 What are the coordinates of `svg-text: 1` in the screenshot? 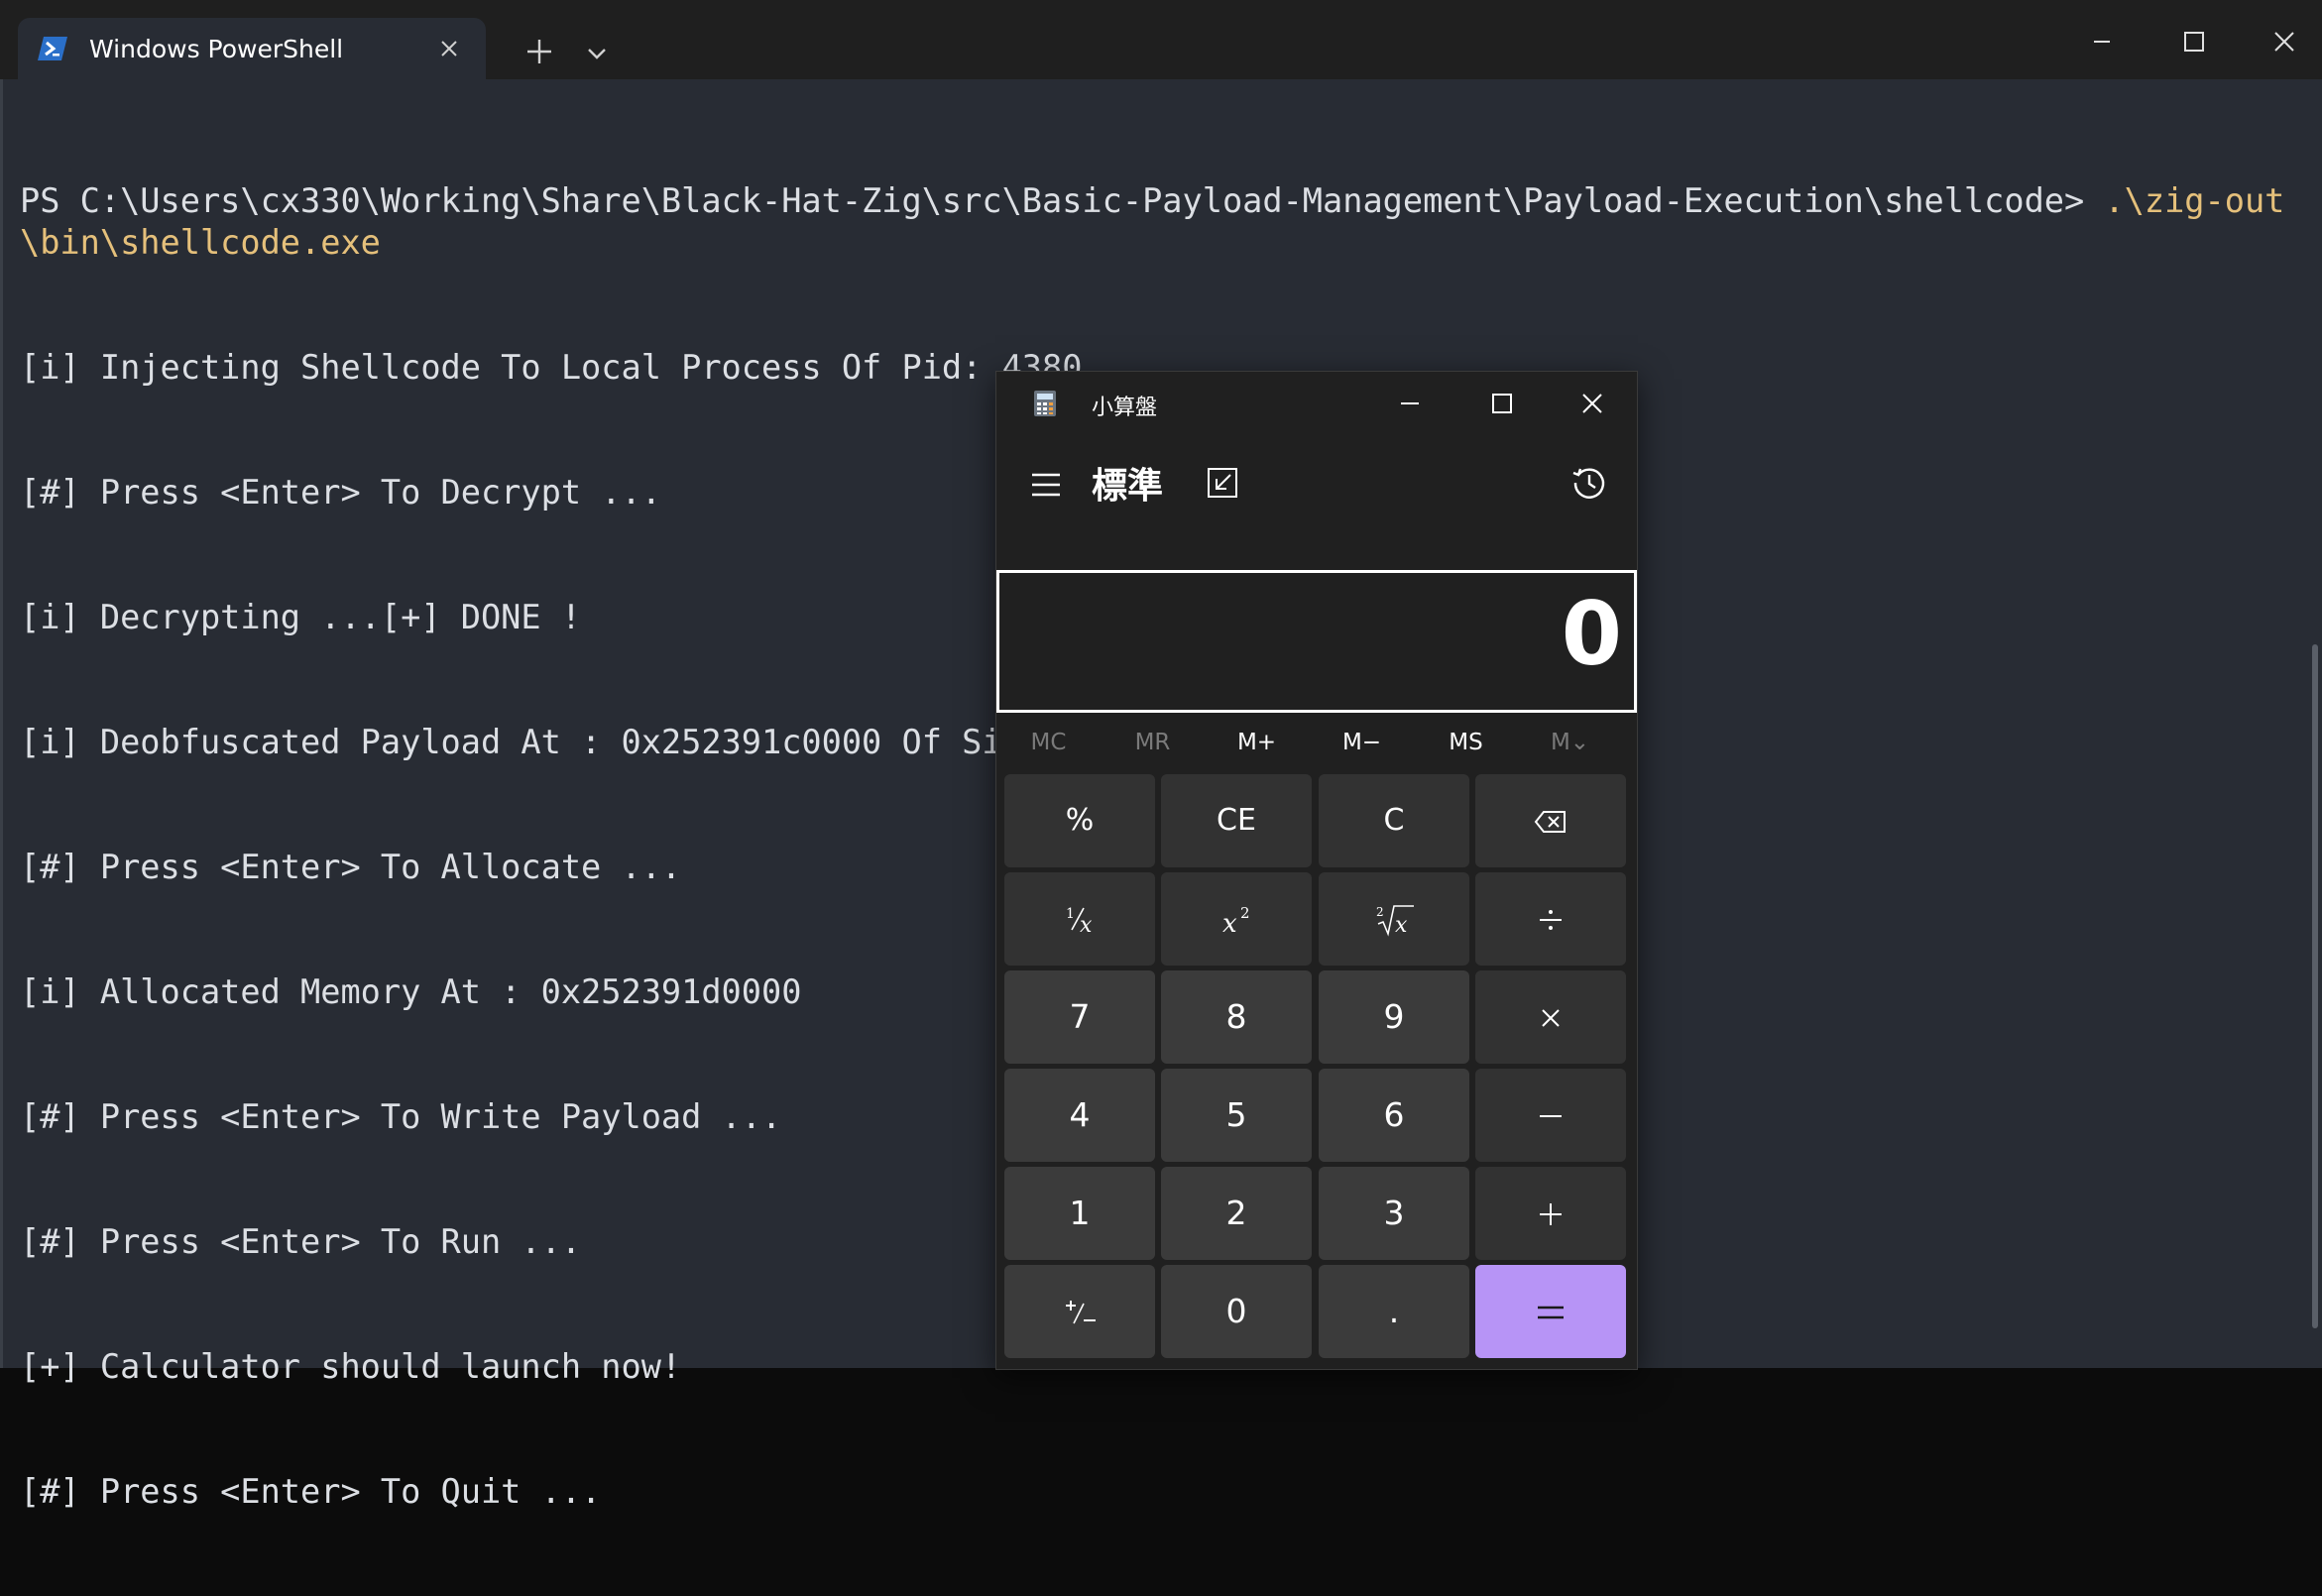 It's located at (1070, 914).